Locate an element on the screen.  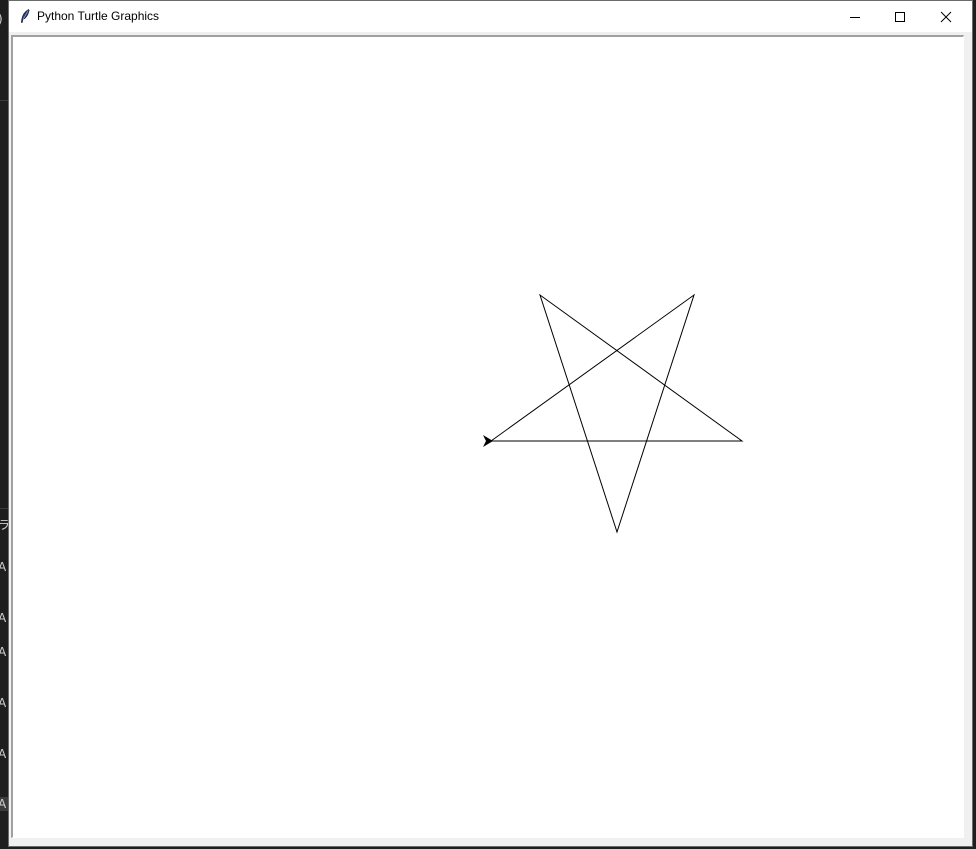
minimize-icon is located at coordinates (855, 17).